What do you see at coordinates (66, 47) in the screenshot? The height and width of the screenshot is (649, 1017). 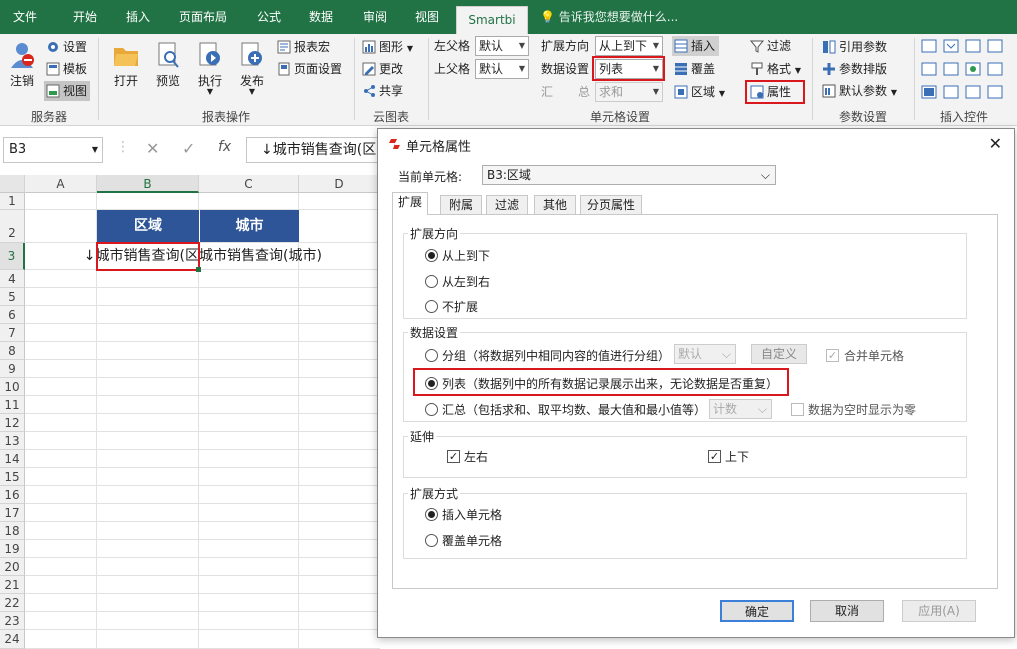 I see `settings-button: 设置` at bounding box center [66, 47].